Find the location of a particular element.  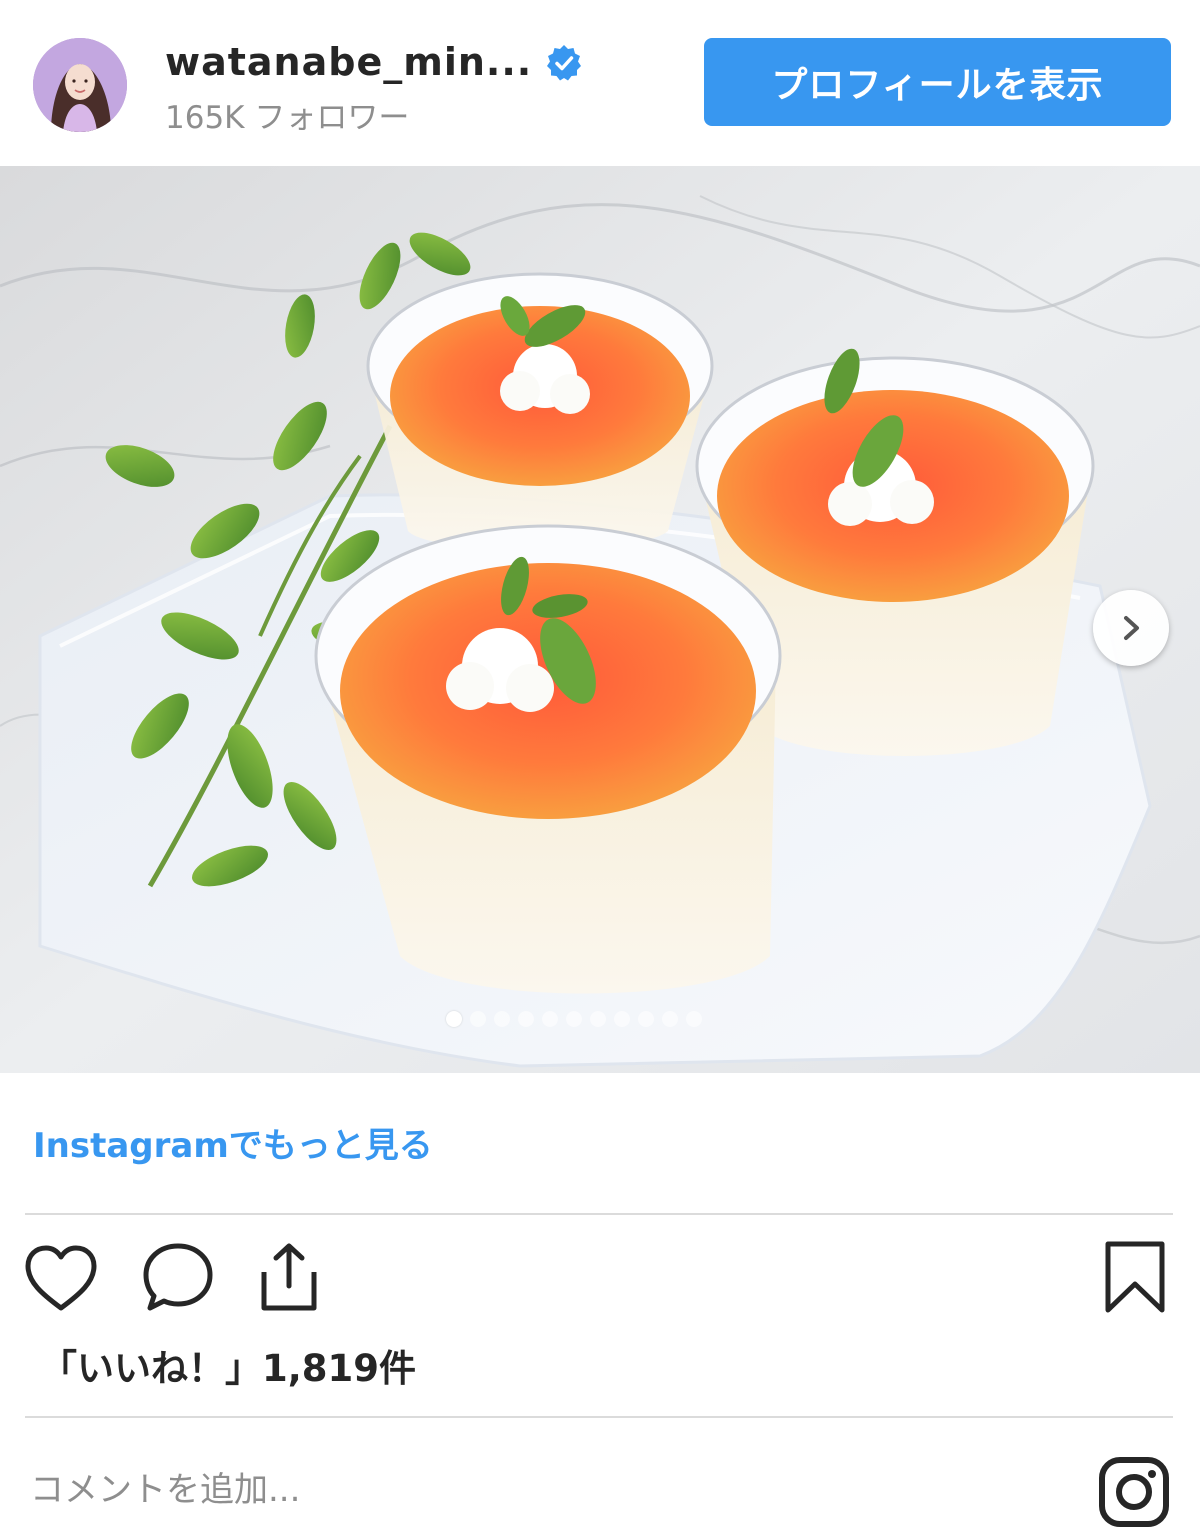

chevron-right-icon is located at coordinates (1131, 628).